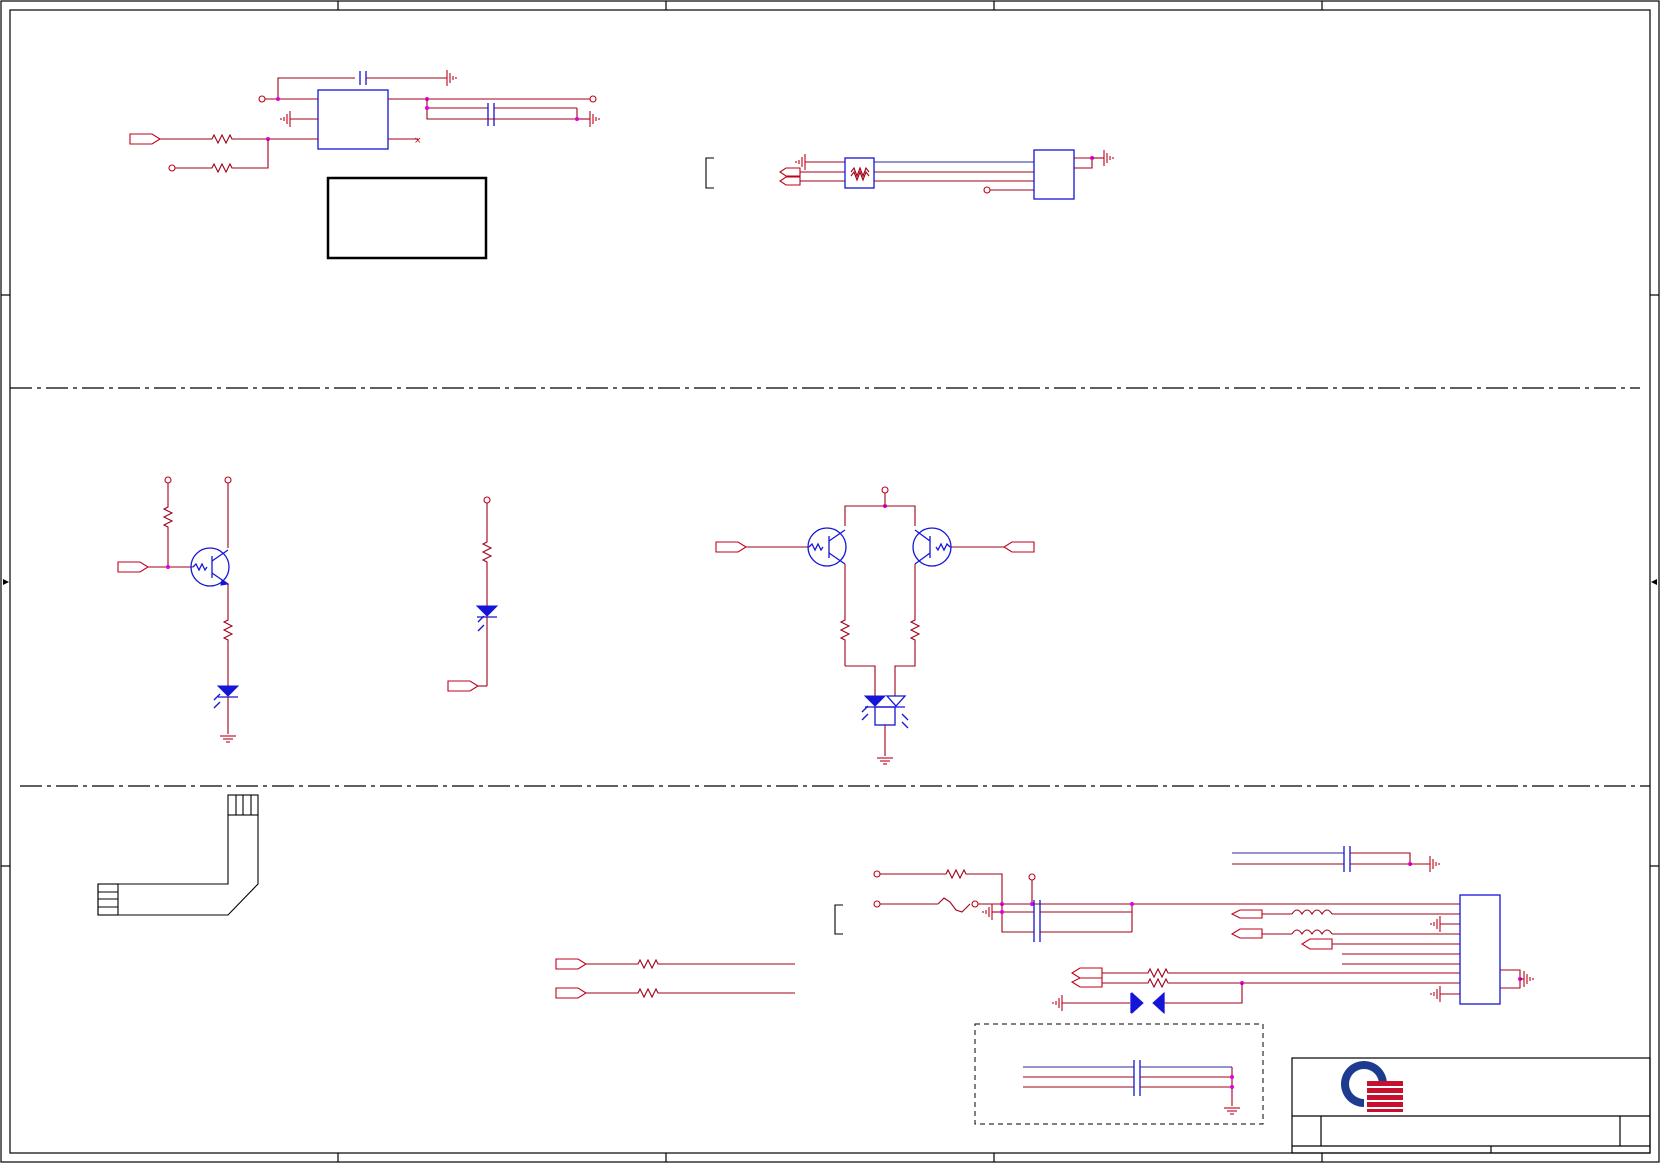 Image resolution: width=1660 pixels, height=1163 pixels. What do you see at coordinates (675, 978) in the screenshot?
I see `series-resistors` at bounding box center [675, 978].